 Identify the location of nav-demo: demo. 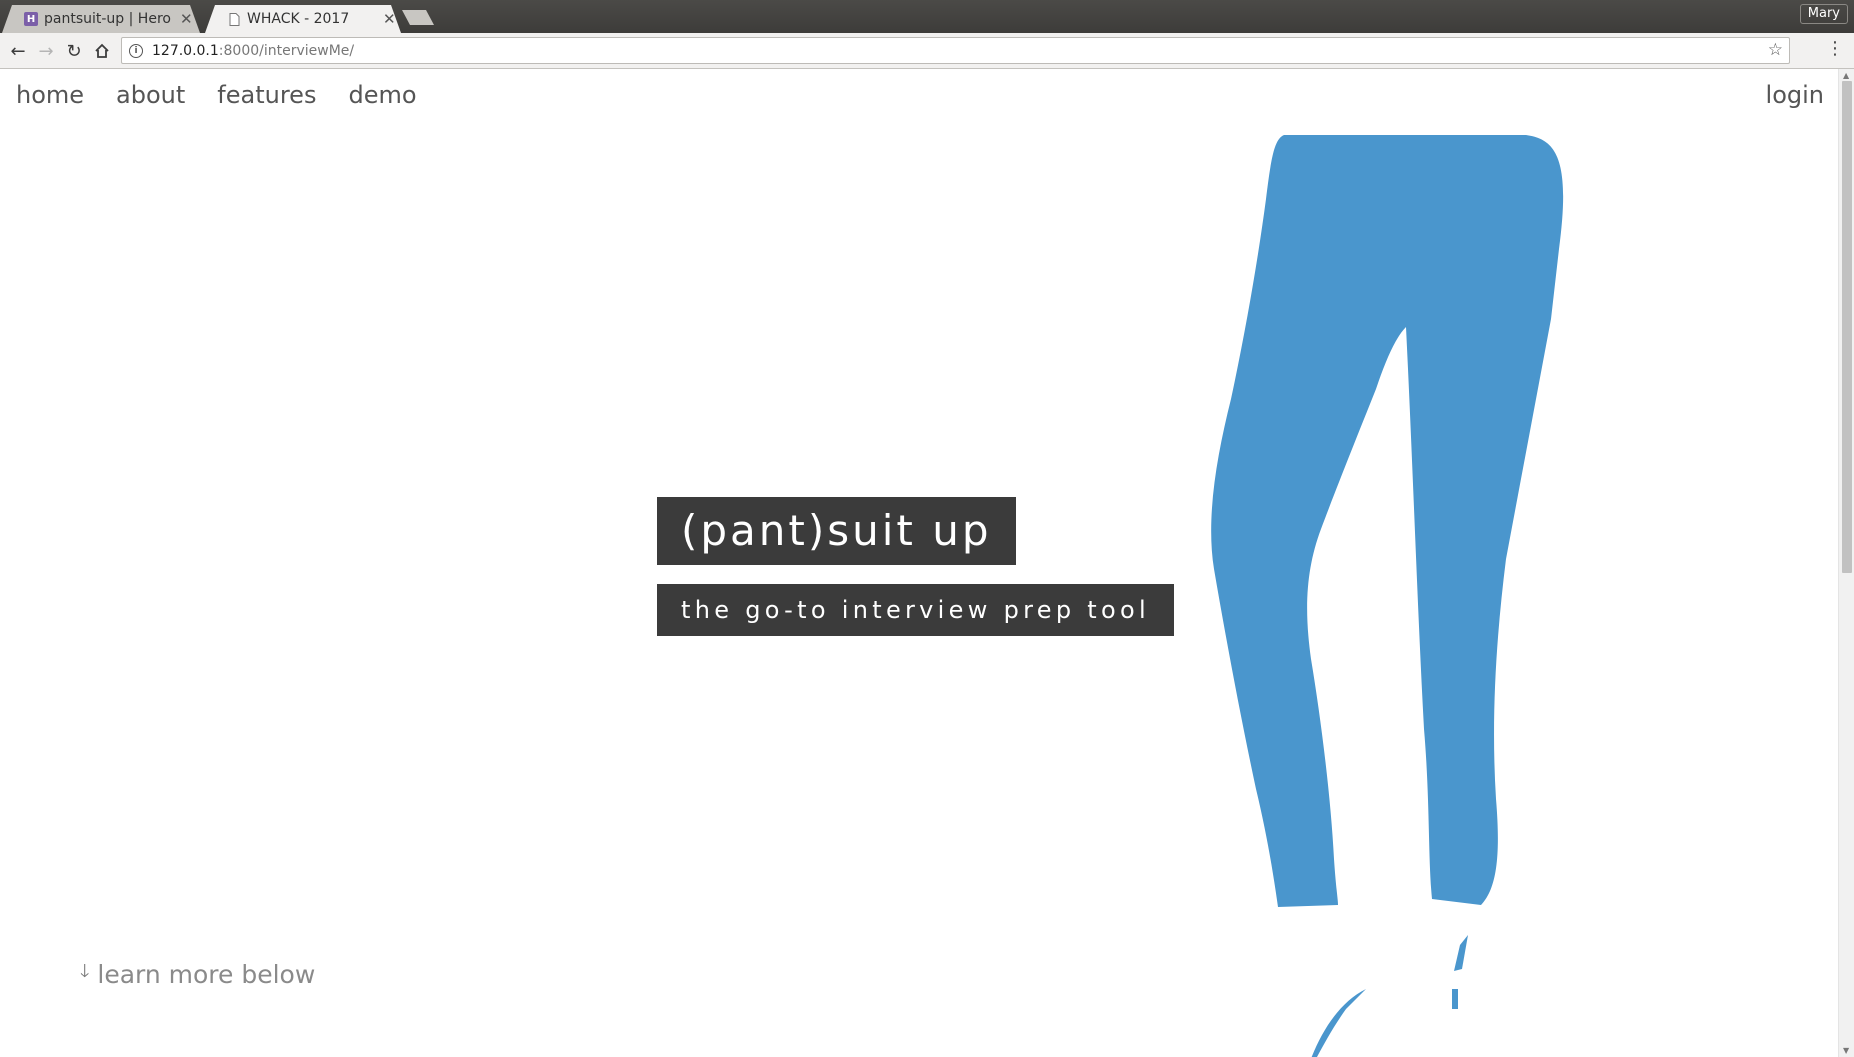
(382, 95).